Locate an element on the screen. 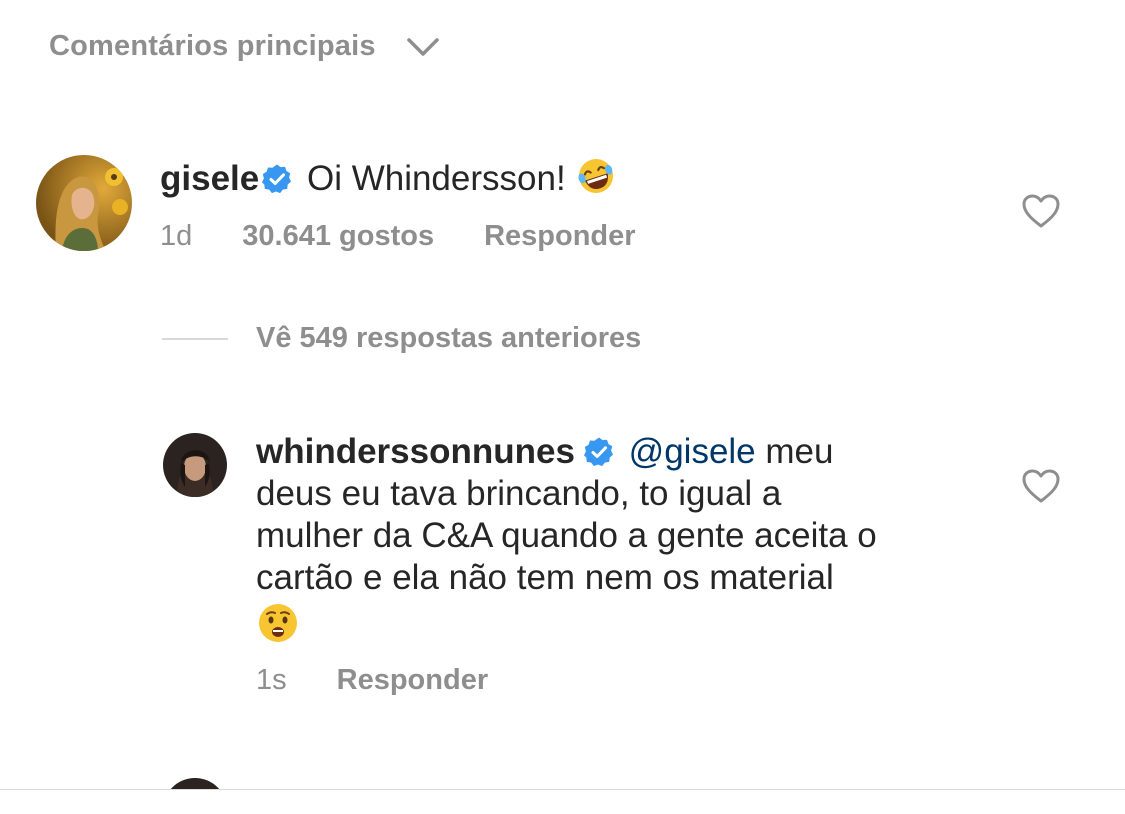  bottom-divider is located at coordinates (562, 789).